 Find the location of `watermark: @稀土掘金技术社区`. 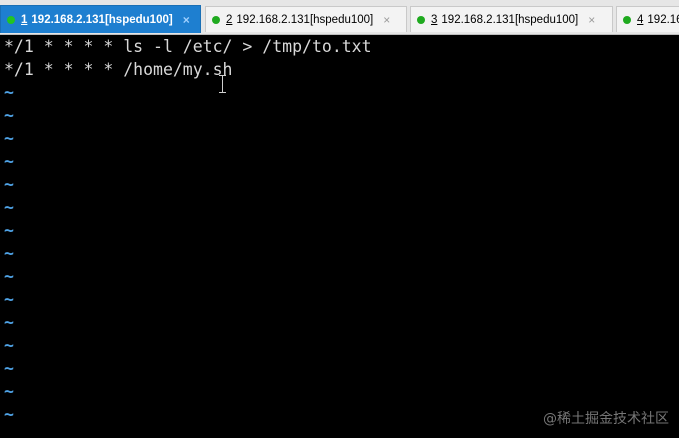

watermark: @稀土掘金技术社区 is located at coordinates (606, 419).